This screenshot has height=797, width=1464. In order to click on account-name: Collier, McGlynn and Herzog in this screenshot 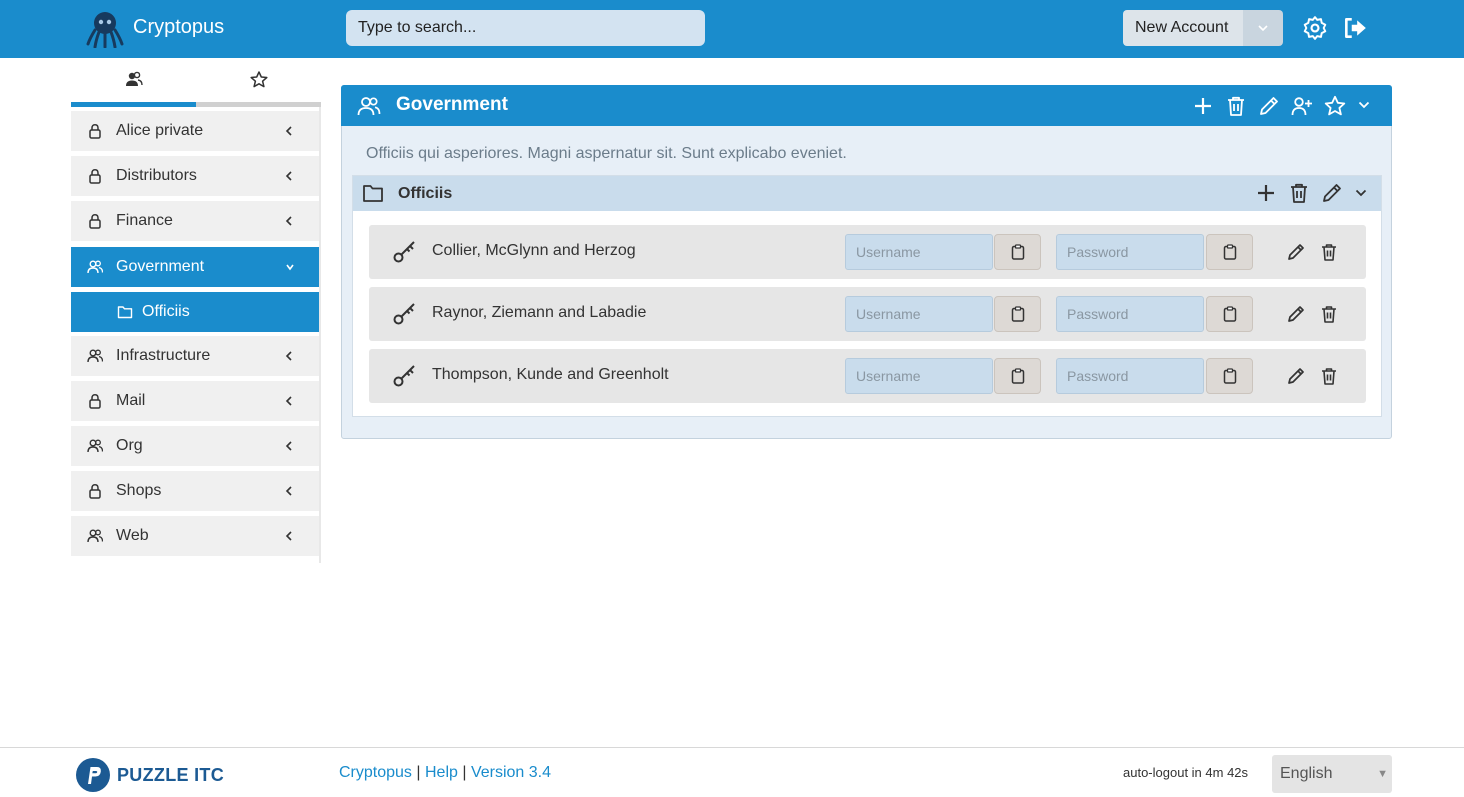, I will do `click(534, 251)`.